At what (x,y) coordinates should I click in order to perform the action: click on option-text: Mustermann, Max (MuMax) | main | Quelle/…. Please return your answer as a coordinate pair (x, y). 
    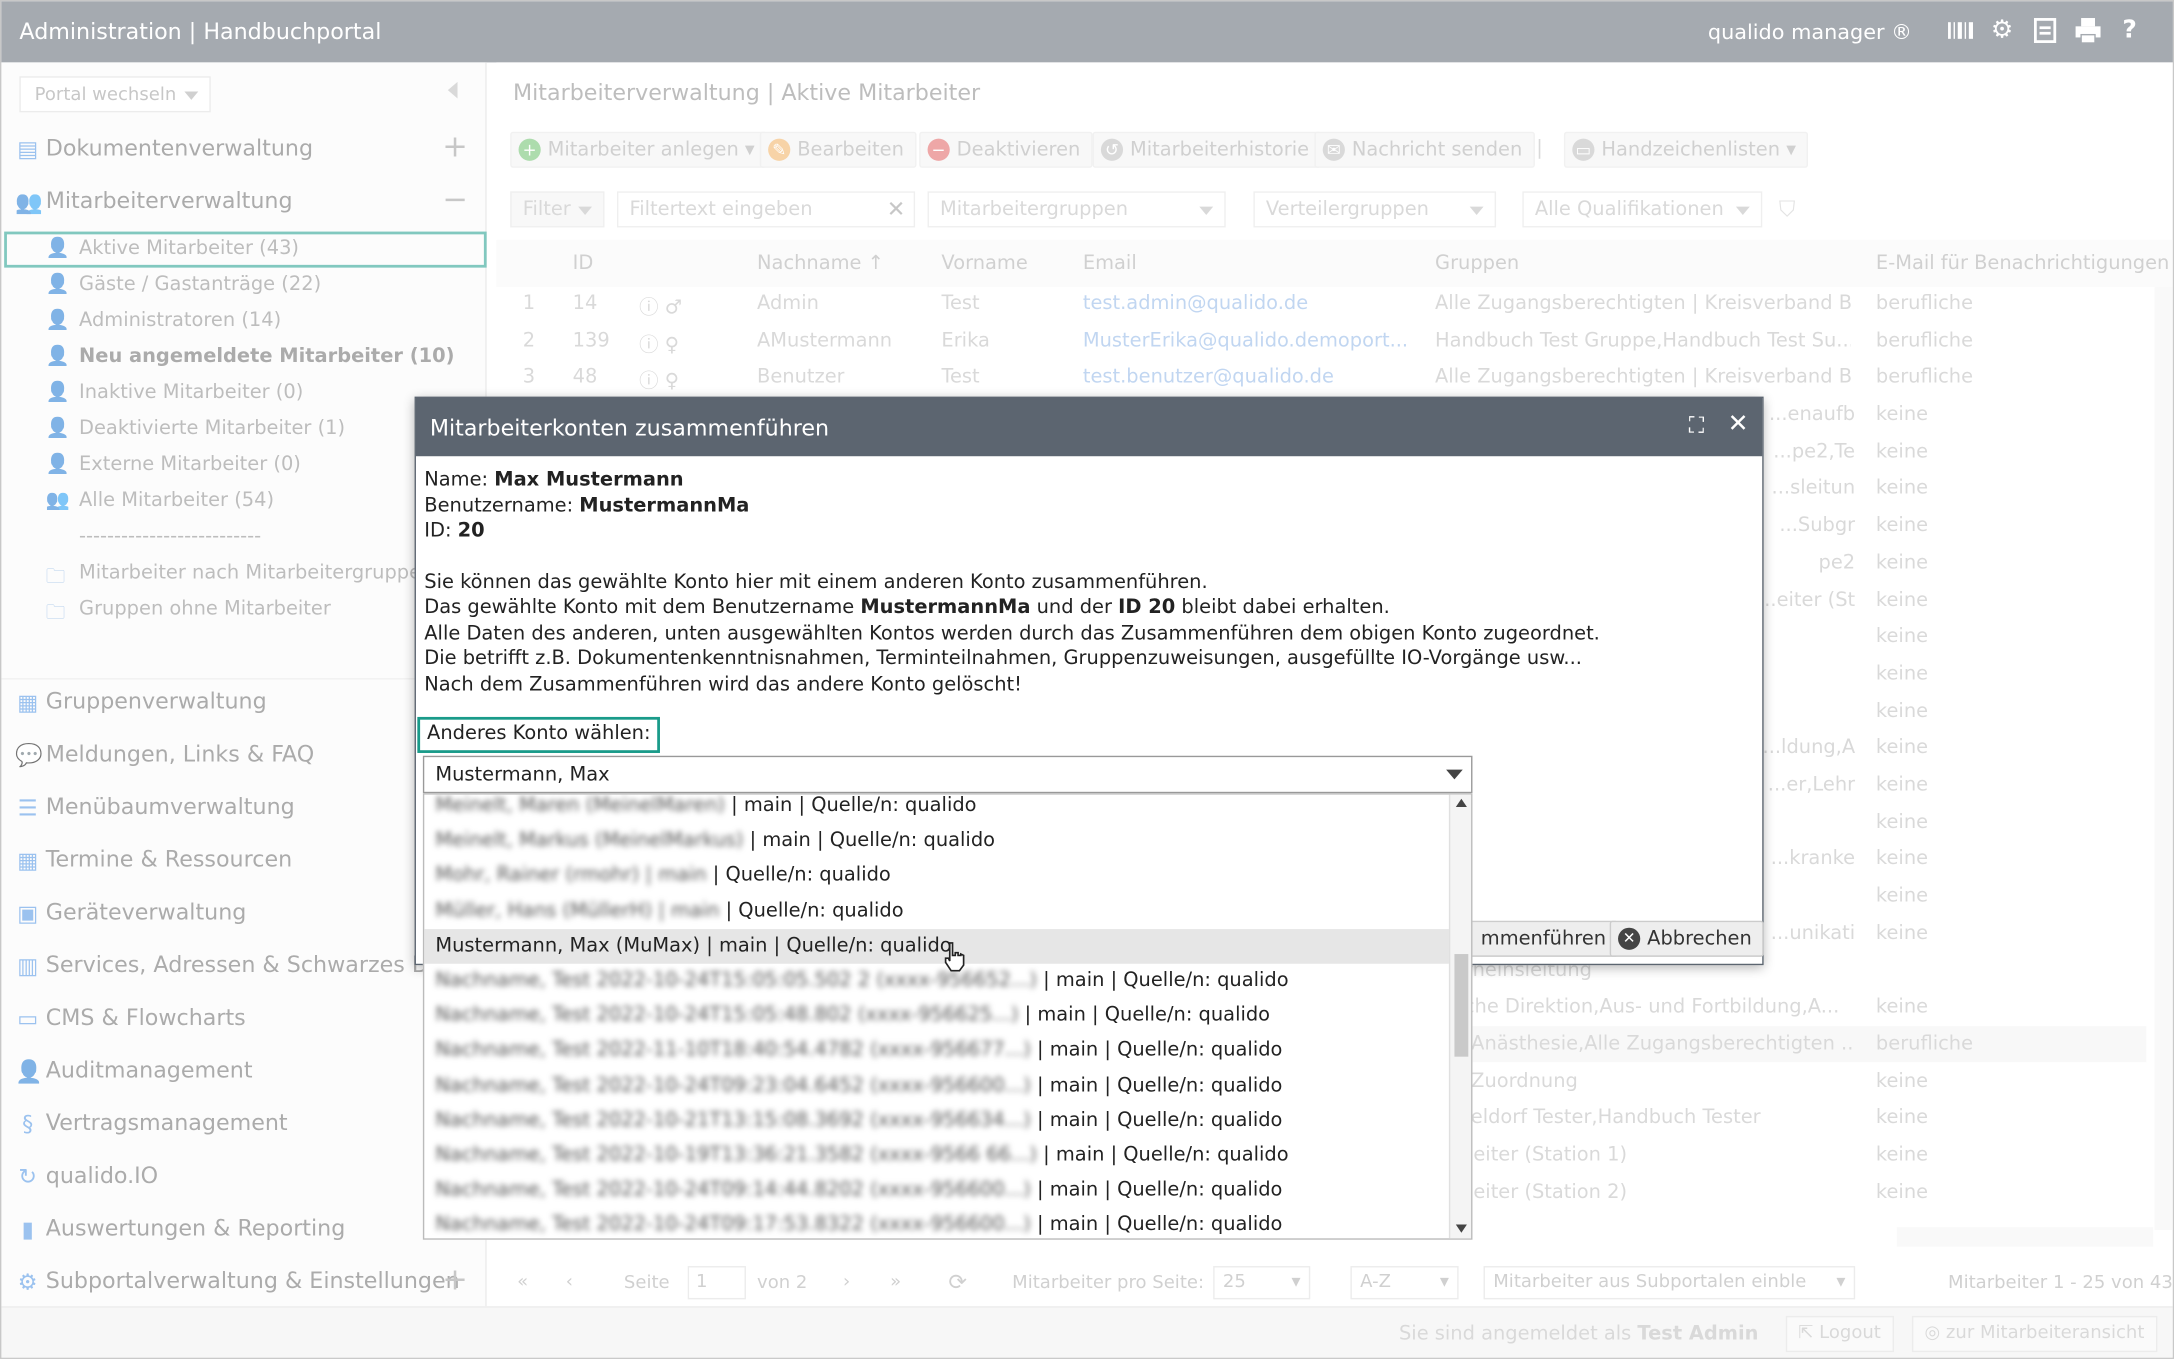
    Looking at the image, I should click on (693, 945).